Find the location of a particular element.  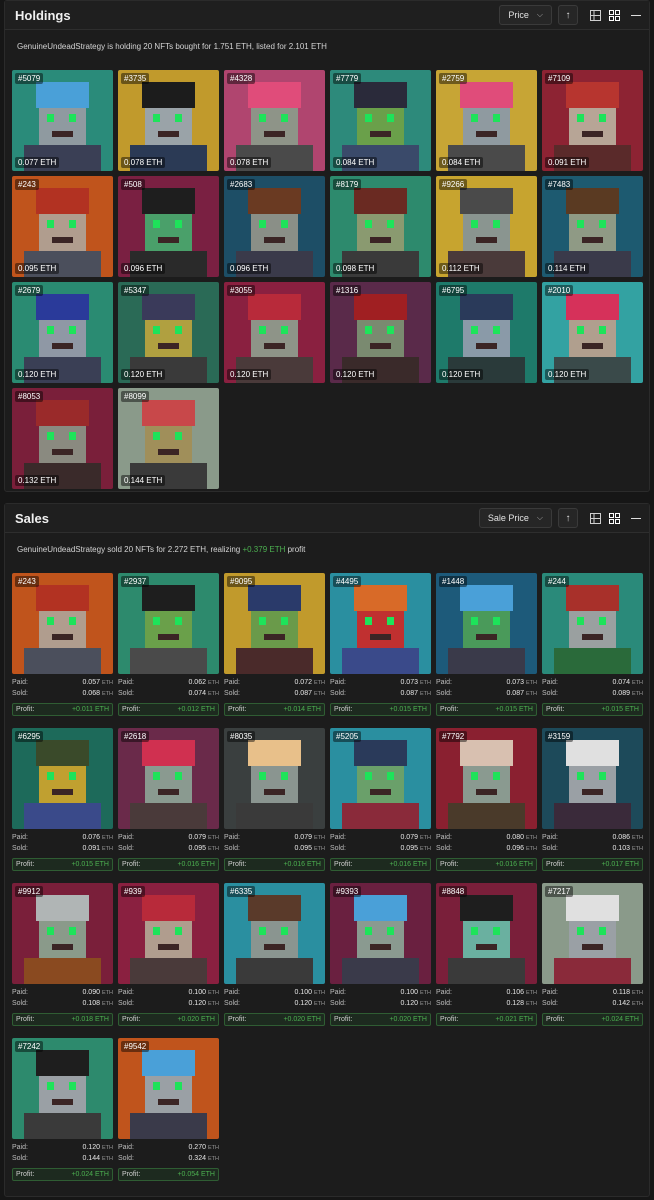

nft-image: #2679 0.120 ETH is located at coordinates (62, 332).